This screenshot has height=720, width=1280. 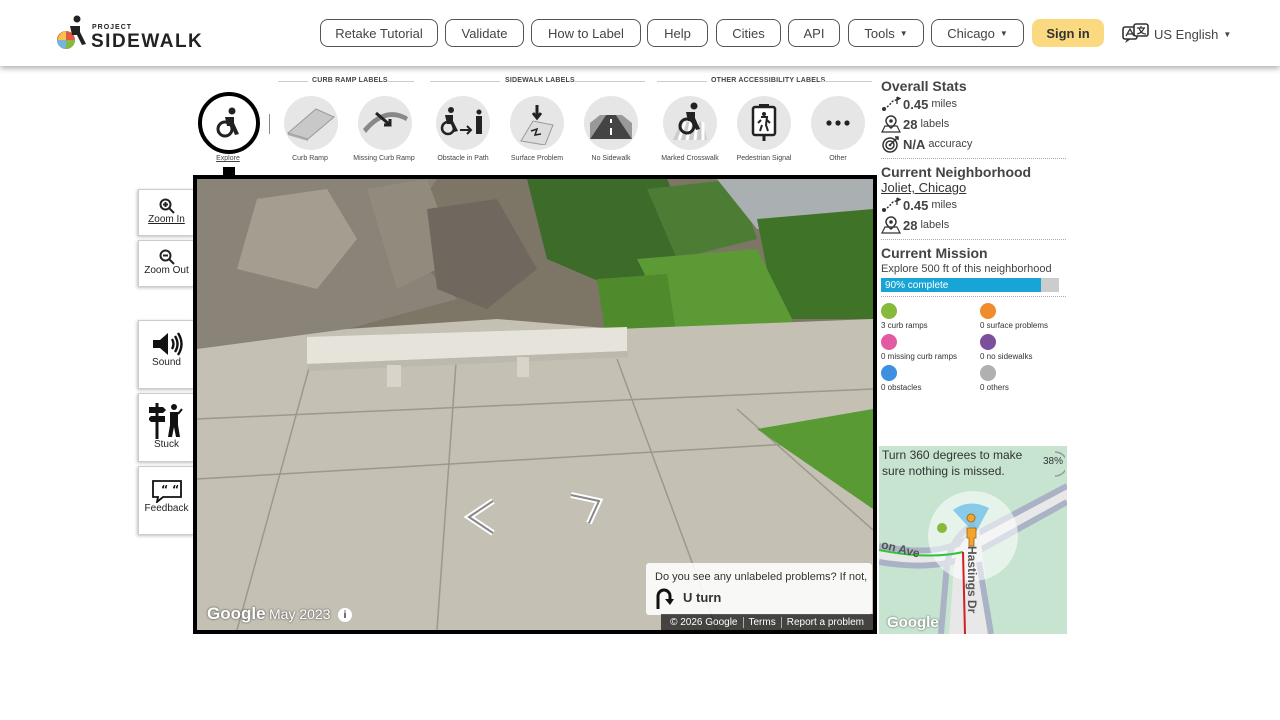 What do you see at coordinates (972, 580) in the screenshot?
I see `street-label-hastings: Hastings Dr` at bounding box center [972, 580].